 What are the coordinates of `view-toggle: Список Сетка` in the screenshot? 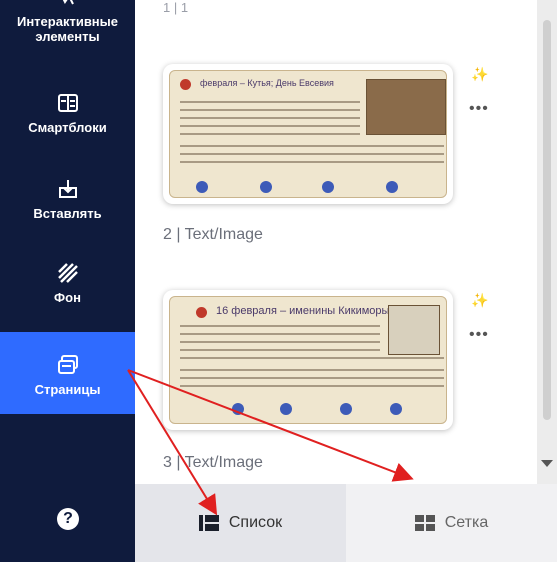 It's located at (346, 523).